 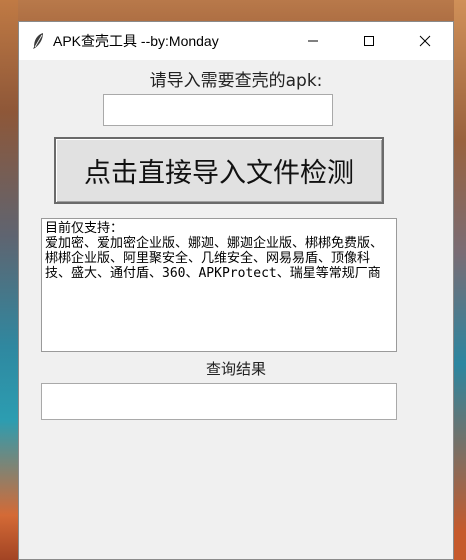 I want to click on window-controls, so click(x=369, y=41).